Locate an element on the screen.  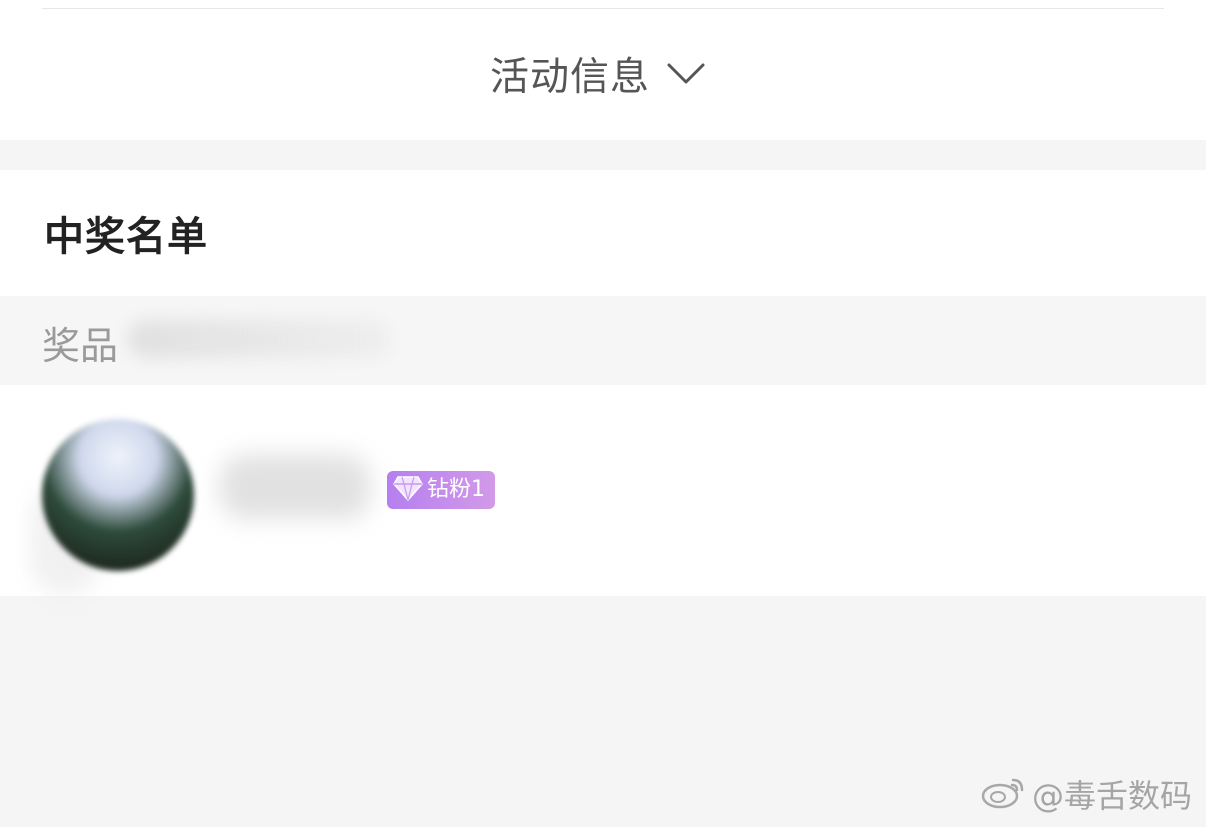
fan-level-badge: 钻粉1 is located at coordinates (441, 490).